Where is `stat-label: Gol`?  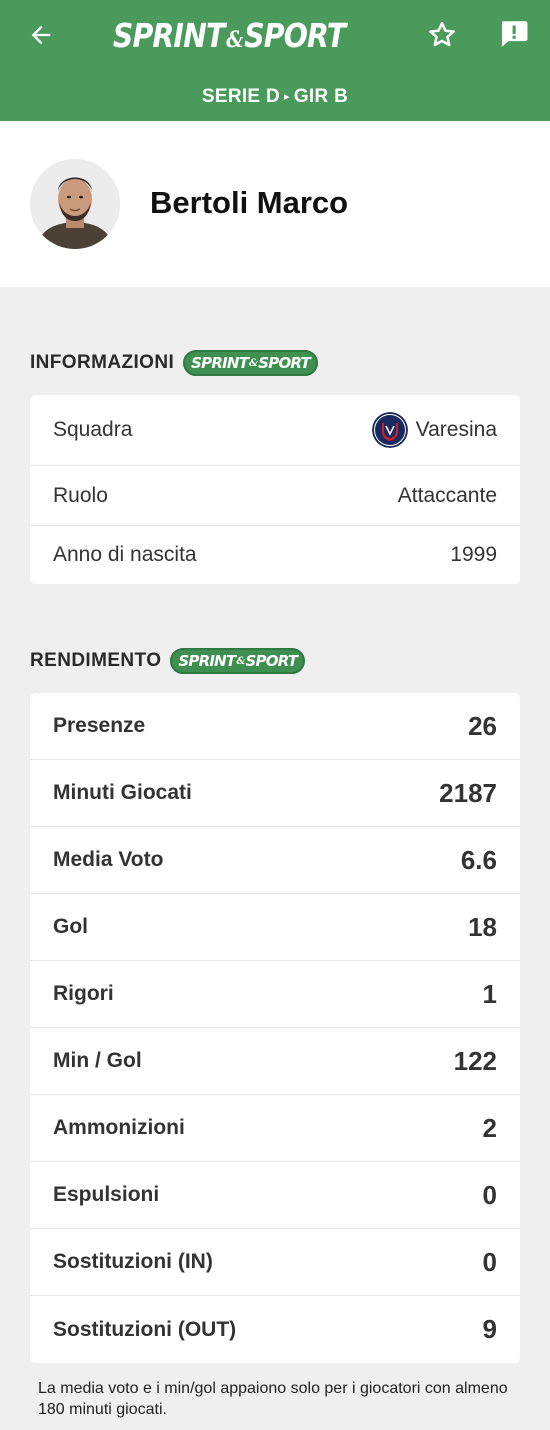 stat-label: Gol is located at coordinates (70, 926).